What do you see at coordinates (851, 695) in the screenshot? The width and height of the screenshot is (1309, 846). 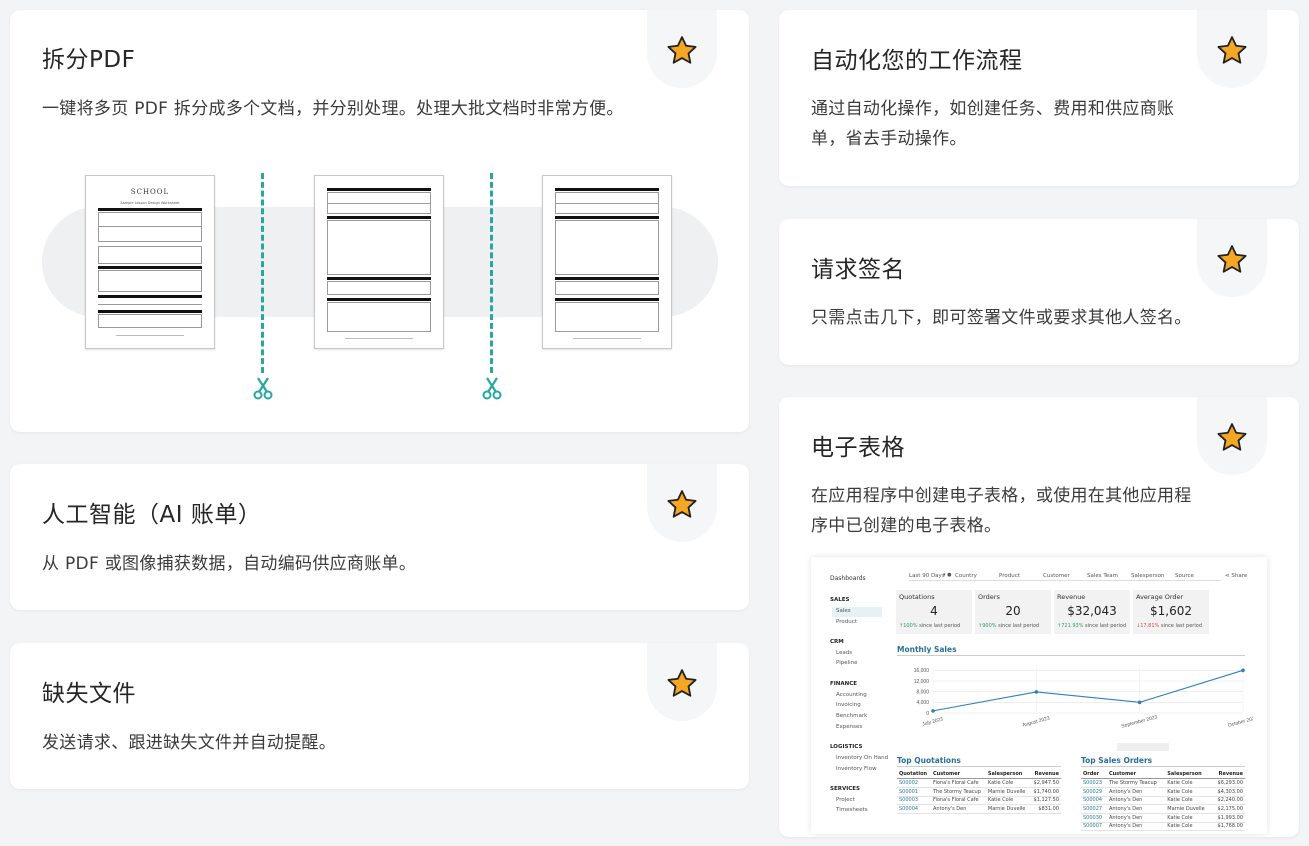 I see `nav-item: Accounting` at bounding box center [851, 695].